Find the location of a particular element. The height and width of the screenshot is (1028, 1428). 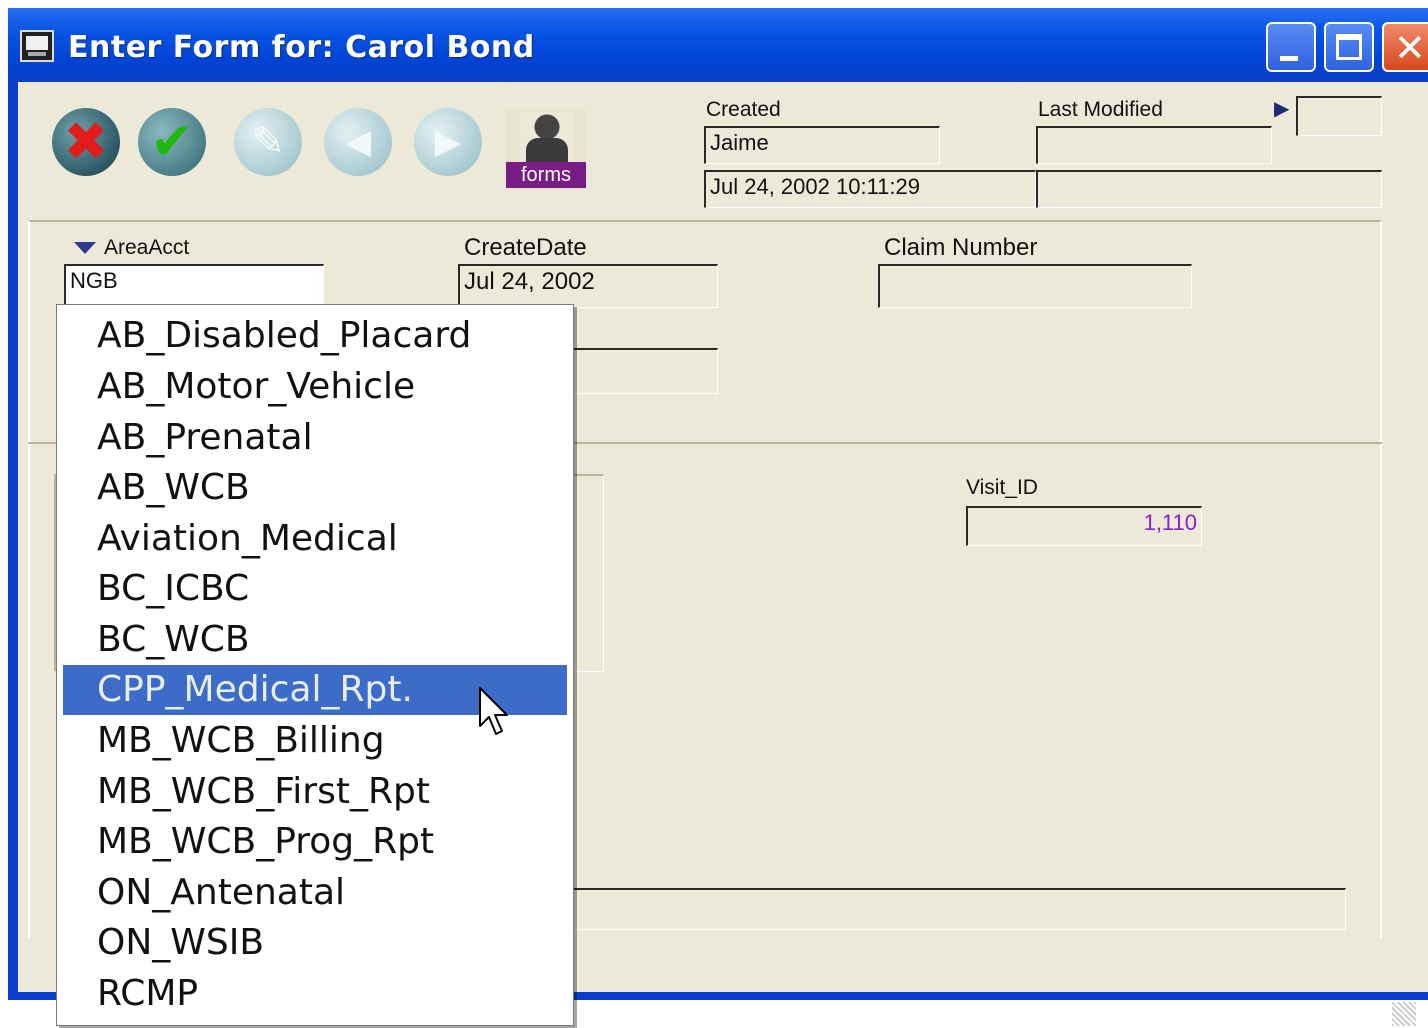

ok-button: ✔ is located at coordinates (172, 143).